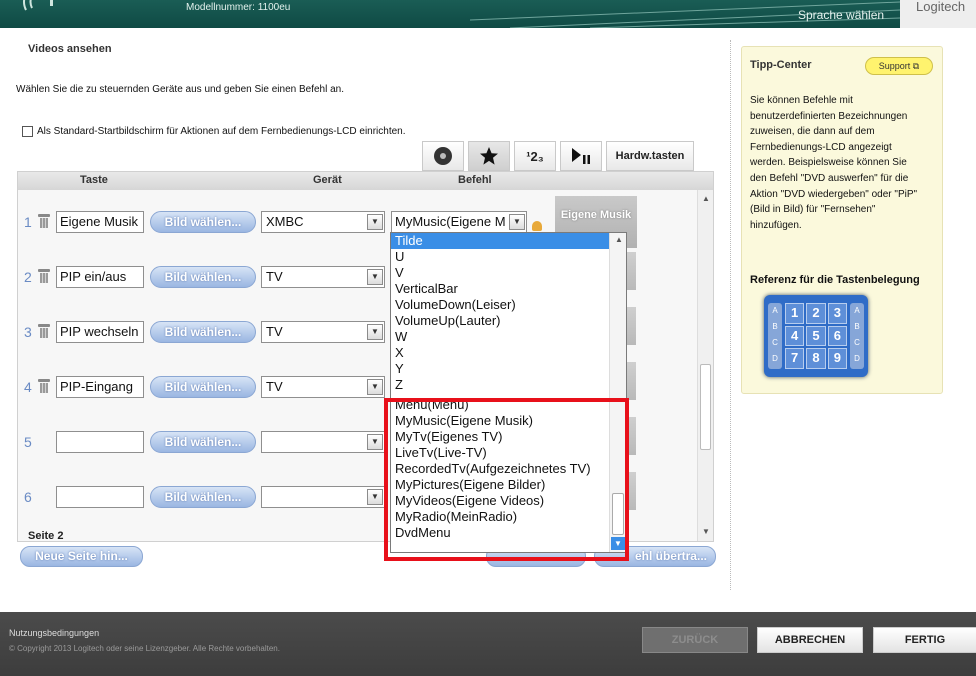  I want to click on keypad-key: 3, so click(837, 313).